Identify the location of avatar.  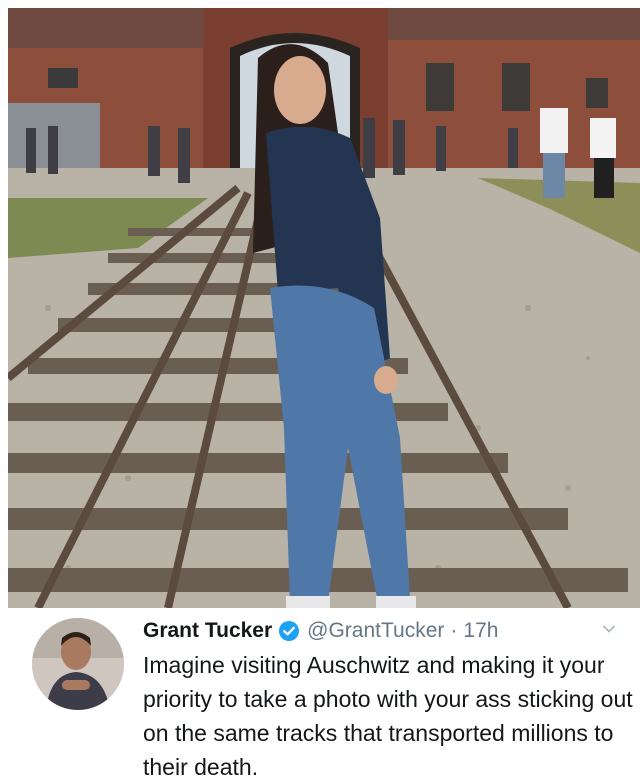
(78, 664).